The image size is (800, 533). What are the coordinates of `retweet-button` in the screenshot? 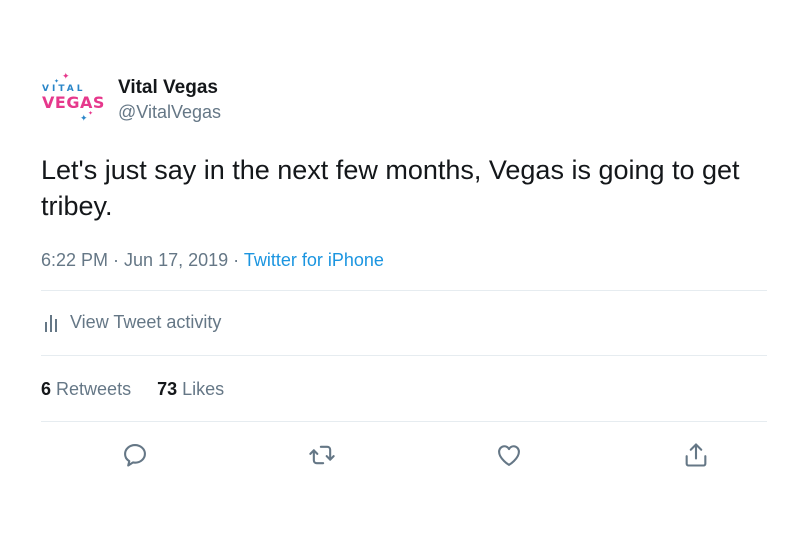 It's located at (322, 455).